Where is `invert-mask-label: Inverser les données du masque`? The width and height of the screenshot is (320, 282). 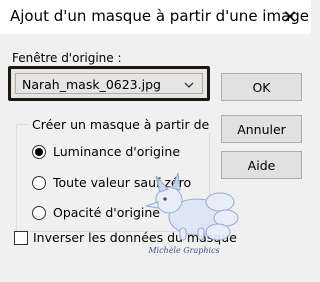
invert-mask-label: Inverser les données du masque is located at coordinates (135, 237).